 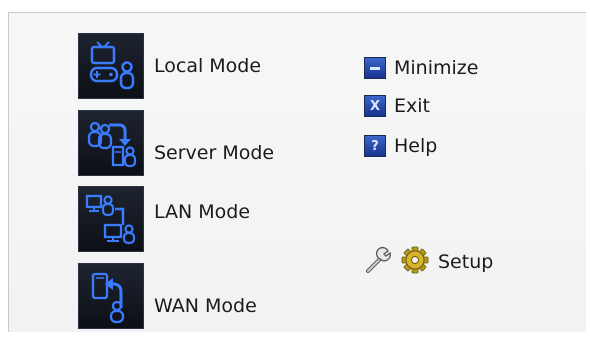 I want to click on close-icon: X, so click(x=375, y=106).